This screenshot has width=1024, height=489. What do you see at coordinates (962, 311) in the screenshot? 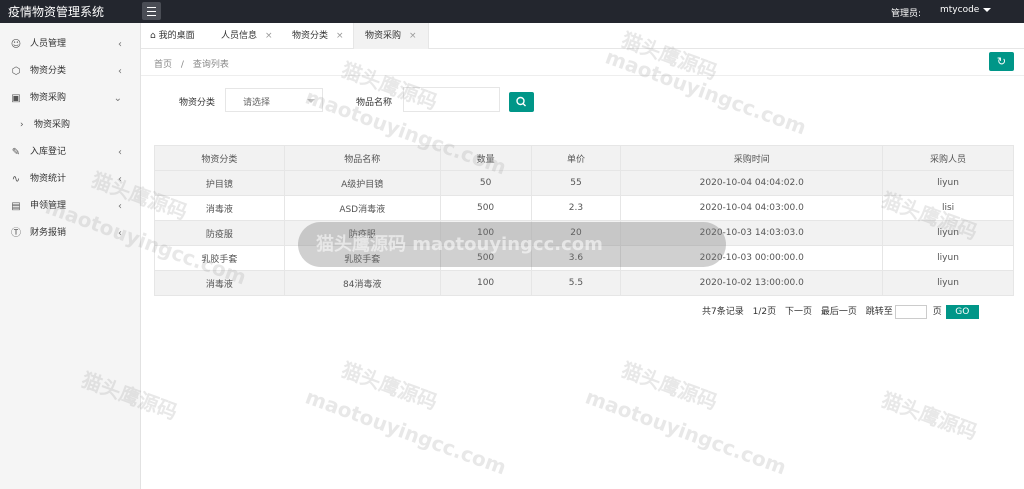
I see `go-button: GO` at bounding box center [962, 311].